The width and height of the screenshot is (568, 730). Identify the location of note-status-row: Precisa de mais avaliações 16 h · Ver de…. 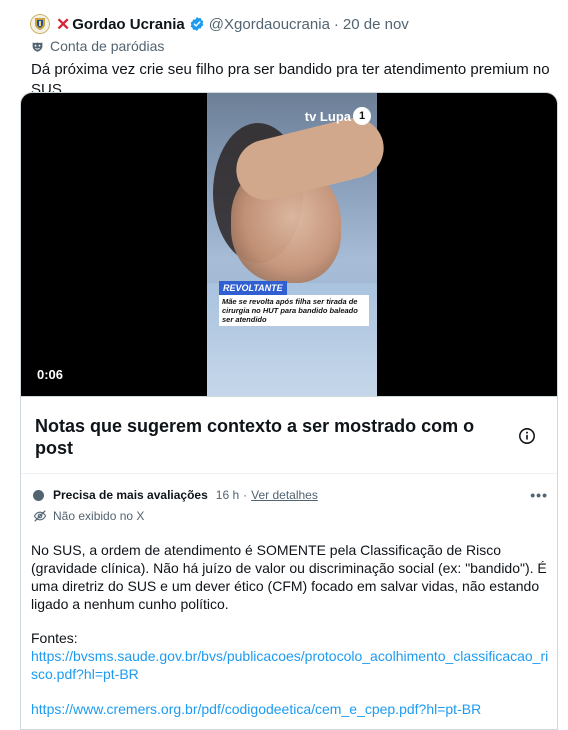
(290, 495).